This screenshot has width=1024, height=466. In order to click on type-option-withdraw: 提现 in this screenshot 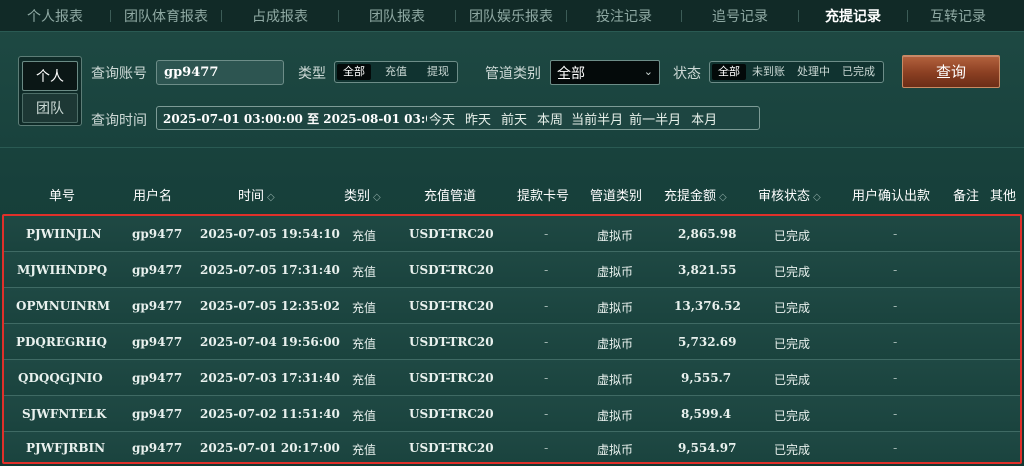, I will do `click(438, 72)`.